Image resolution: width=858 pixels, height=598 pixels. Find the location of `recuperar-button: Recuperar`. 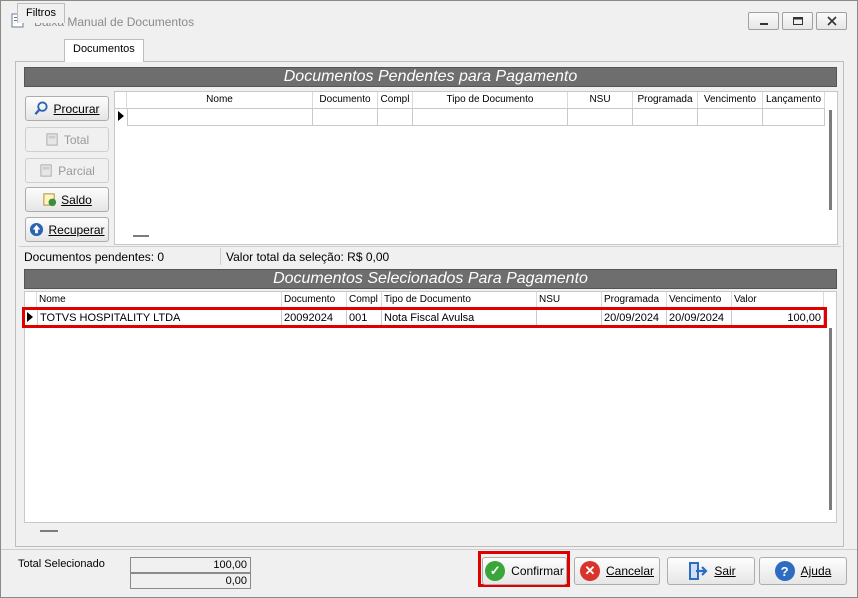

recuperar-button: Recuperar is located at coordinates (67, 229).